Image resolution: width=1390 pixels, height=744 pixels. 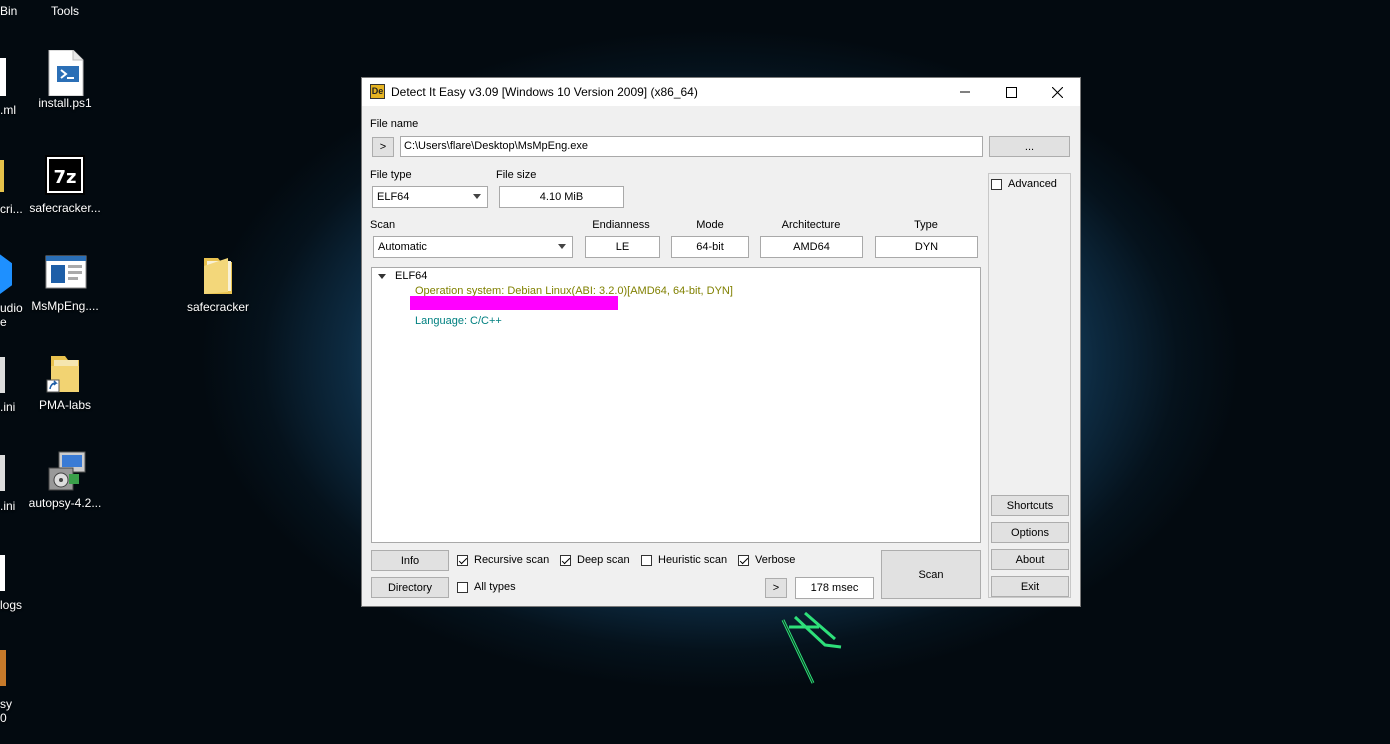 I want to click on minimize-icon, so click(x=965, y=92).